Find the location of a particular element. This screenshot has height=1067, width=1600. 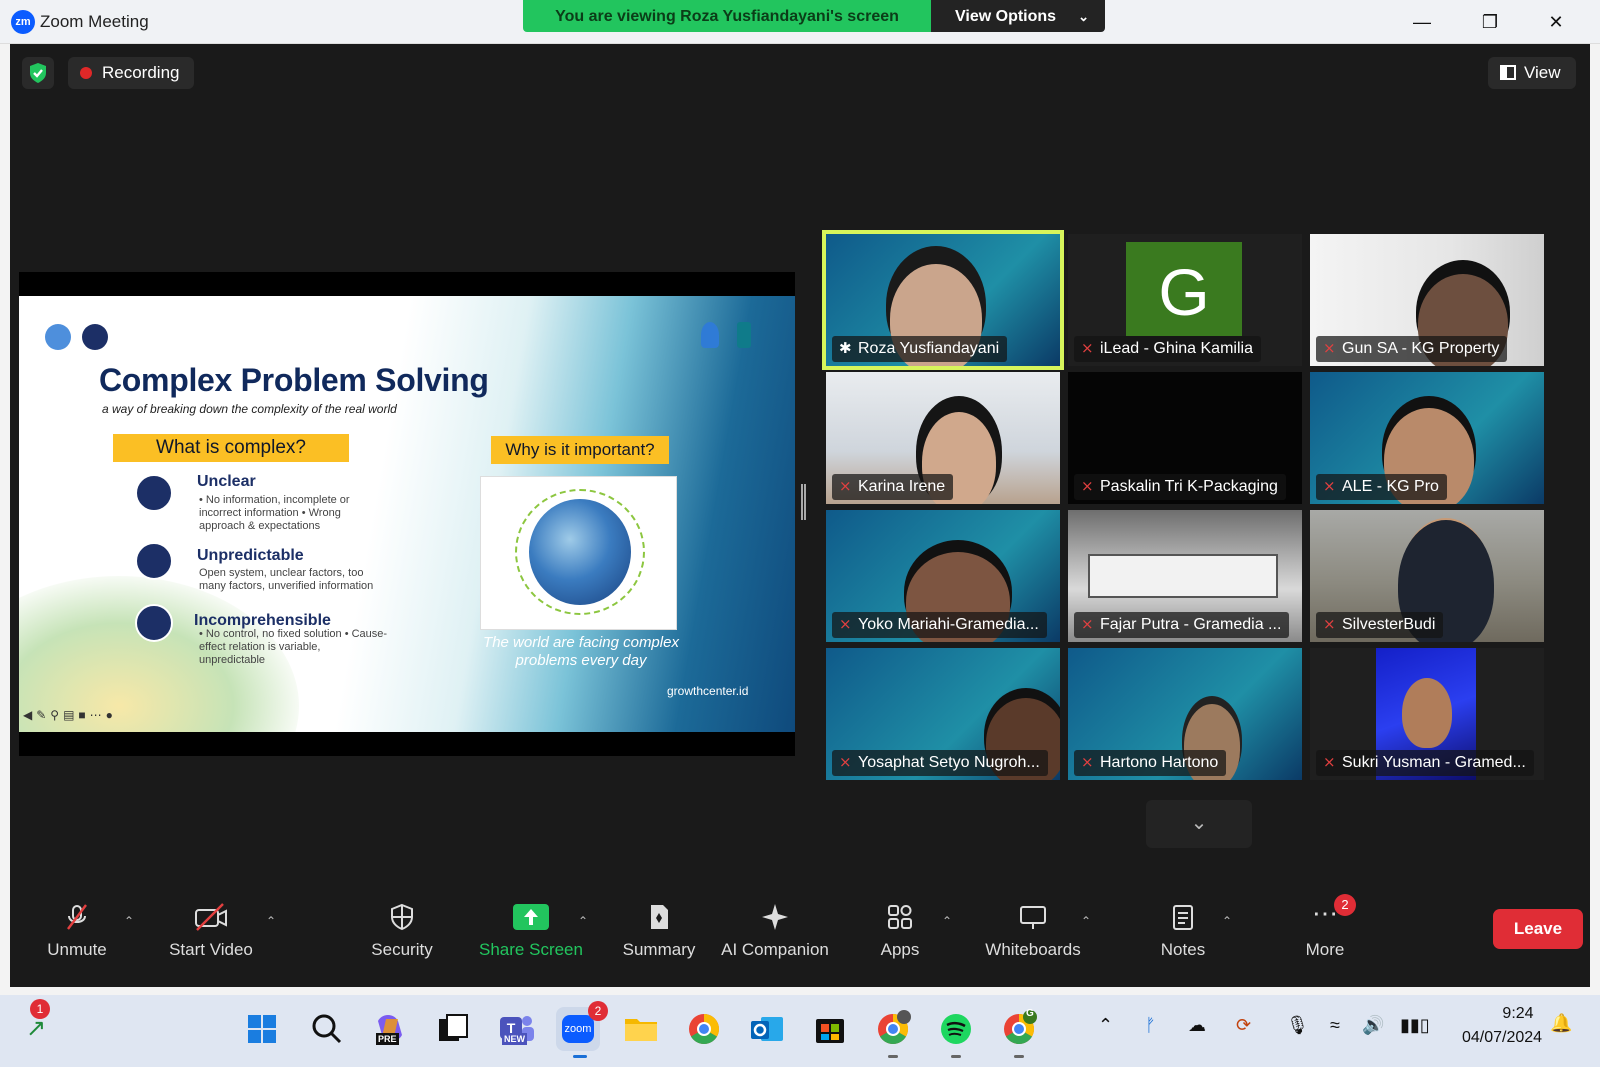

participant-name-tag: ⨯ Paskalin Tri K-Packaging is located at coordinates (1180, 487).